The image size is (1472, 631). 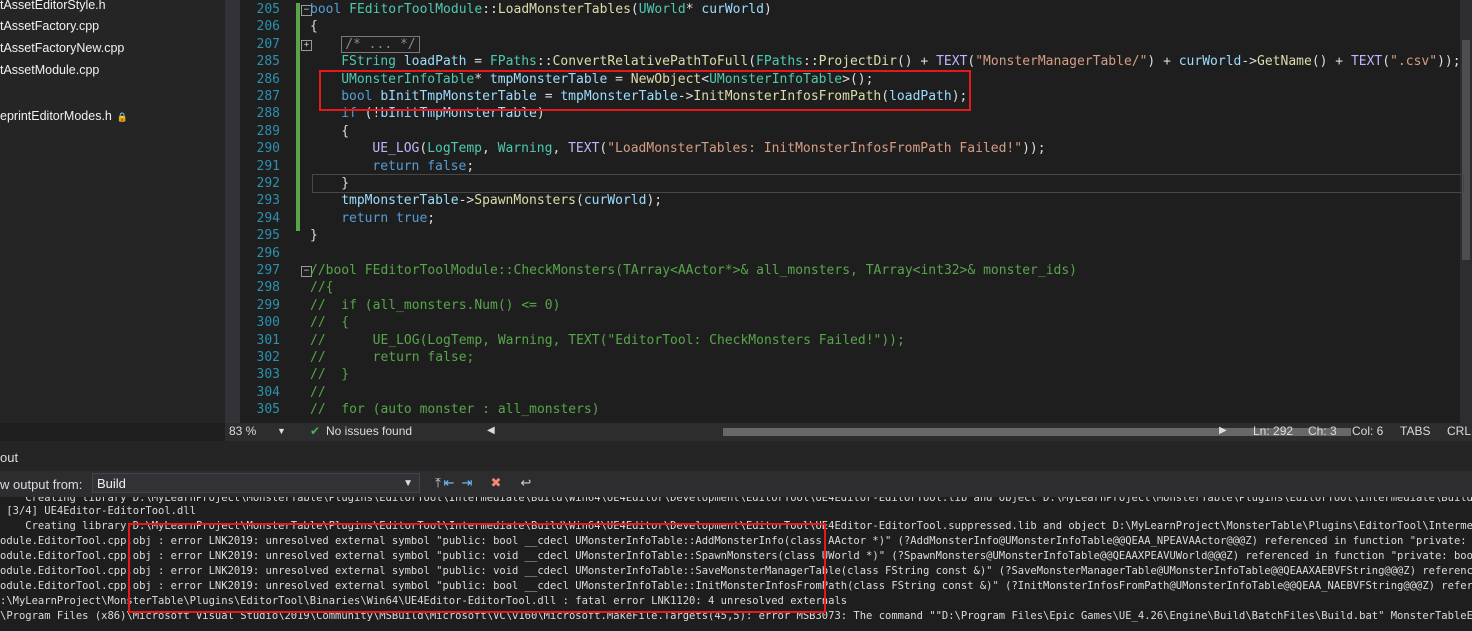 What do you see at coordinates (268, 149) in the screenshot?
I see `line-number: 290` at bounding box center [268, 149].